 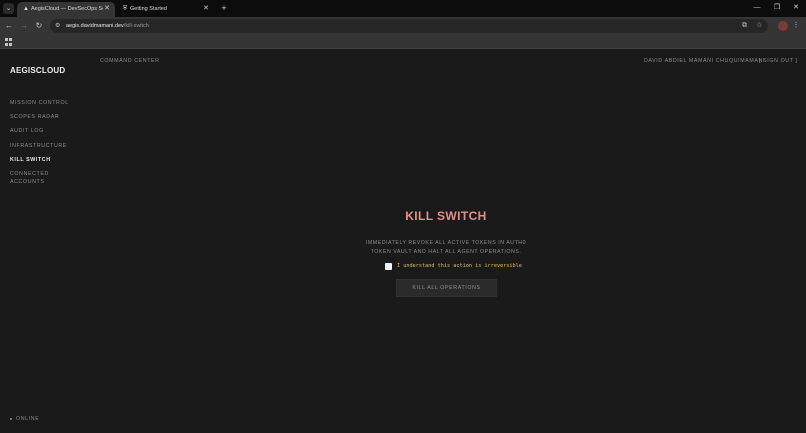 I want to click on shield-favicon-icon: ⛨, so click(x=125, y=9).